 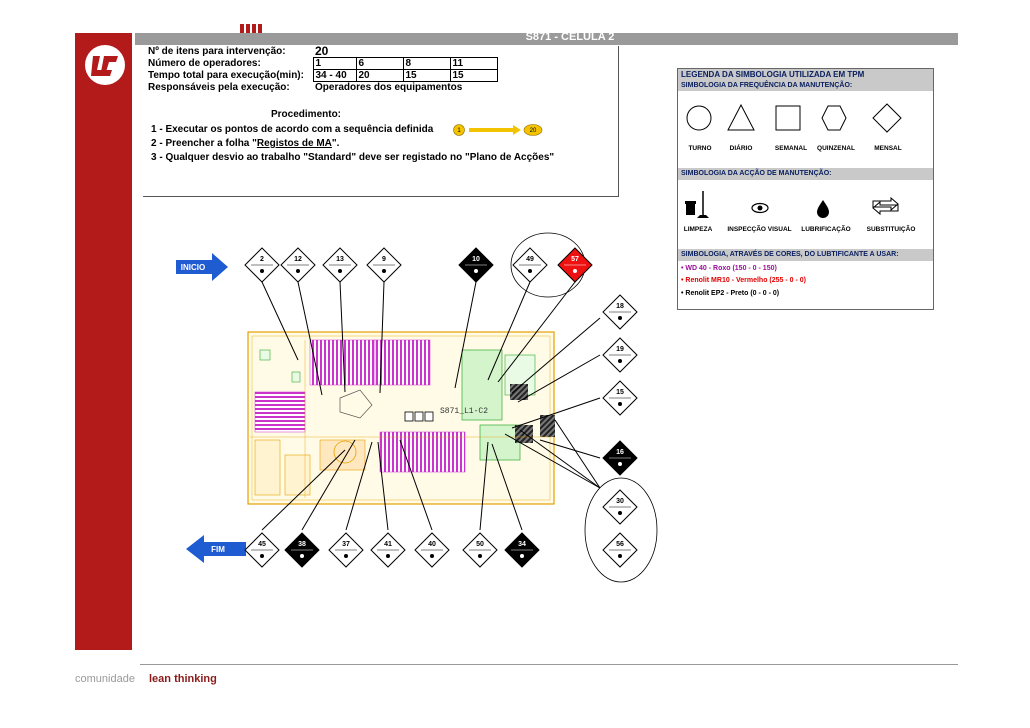 What do you see at coordinates (401, 418) in the screenshot?
I see `floor-layout` at bounding box center [401, 418].